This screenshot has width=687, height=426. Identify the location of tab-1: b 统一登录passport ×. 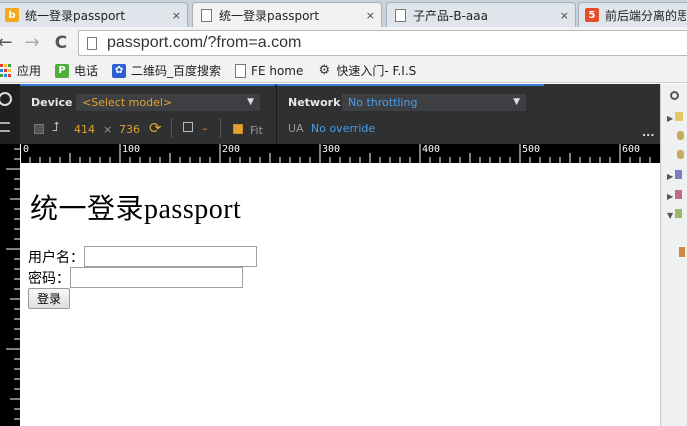
(94, 14).